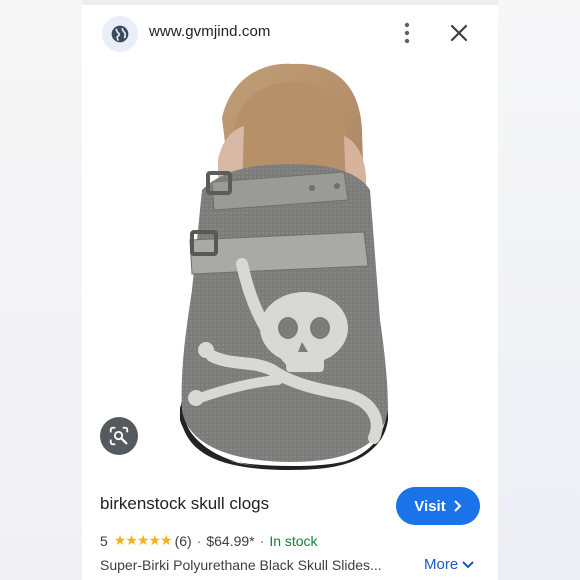 Image resolution: width=580 pixels, height=580 pixels. What do you see at coordinates (459, 33) in the screenshot?
I see `close-icon` at bounding box center [459, 33].